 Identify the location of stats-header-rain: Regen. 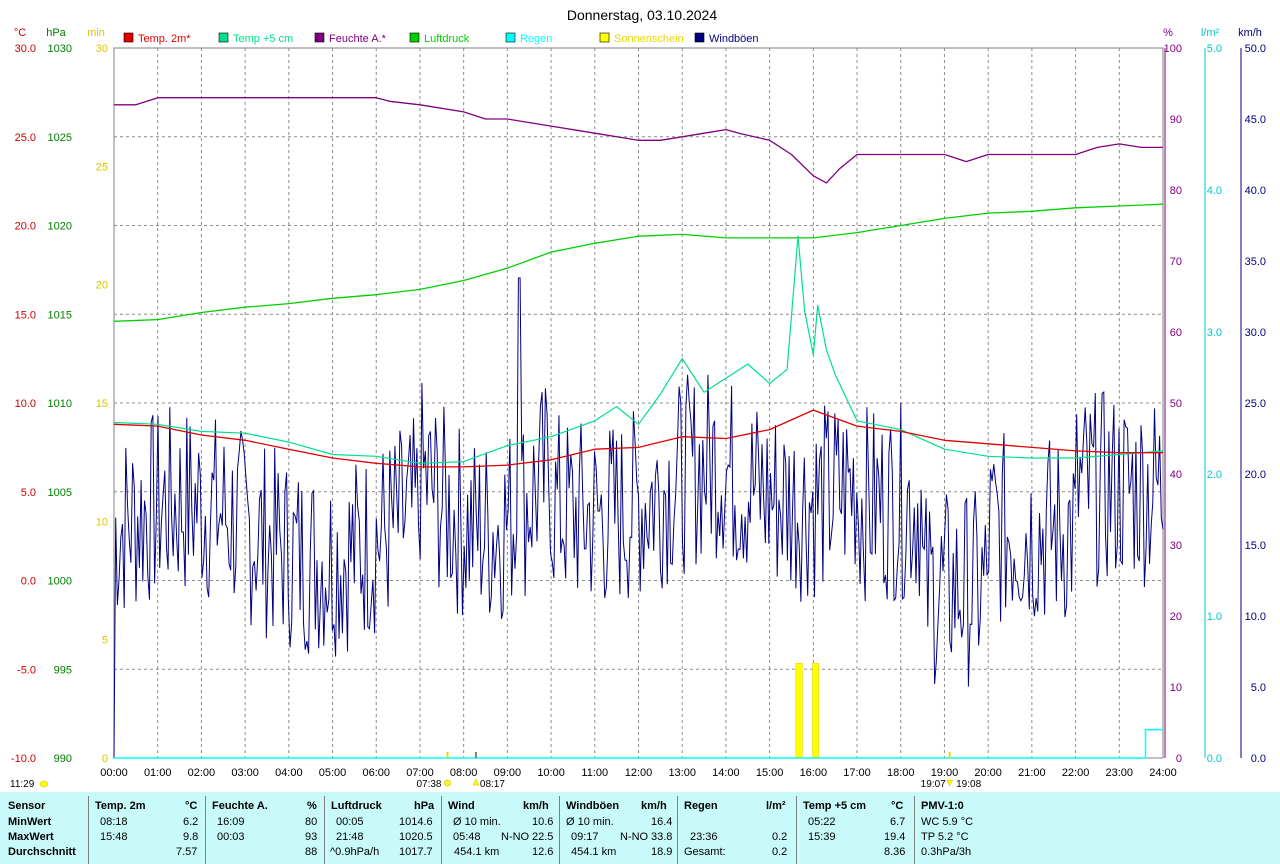
(701, 806).